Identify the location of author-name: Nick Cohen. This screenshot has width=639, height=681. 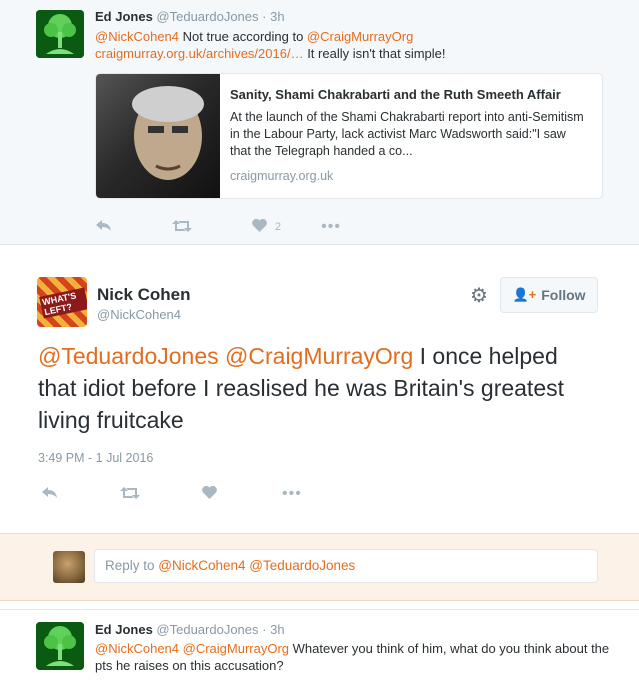
(144, 295).